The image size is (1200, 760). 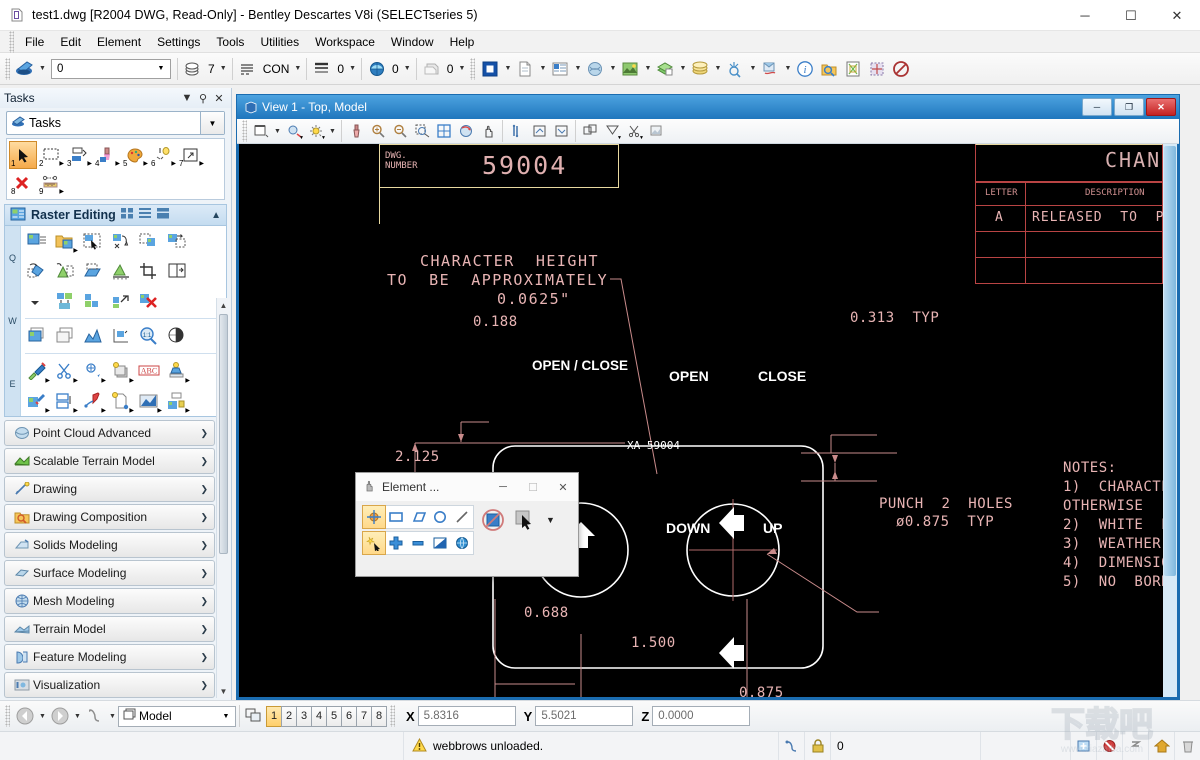 I want to click on merge-down-icon, so click(x=37, y=301).